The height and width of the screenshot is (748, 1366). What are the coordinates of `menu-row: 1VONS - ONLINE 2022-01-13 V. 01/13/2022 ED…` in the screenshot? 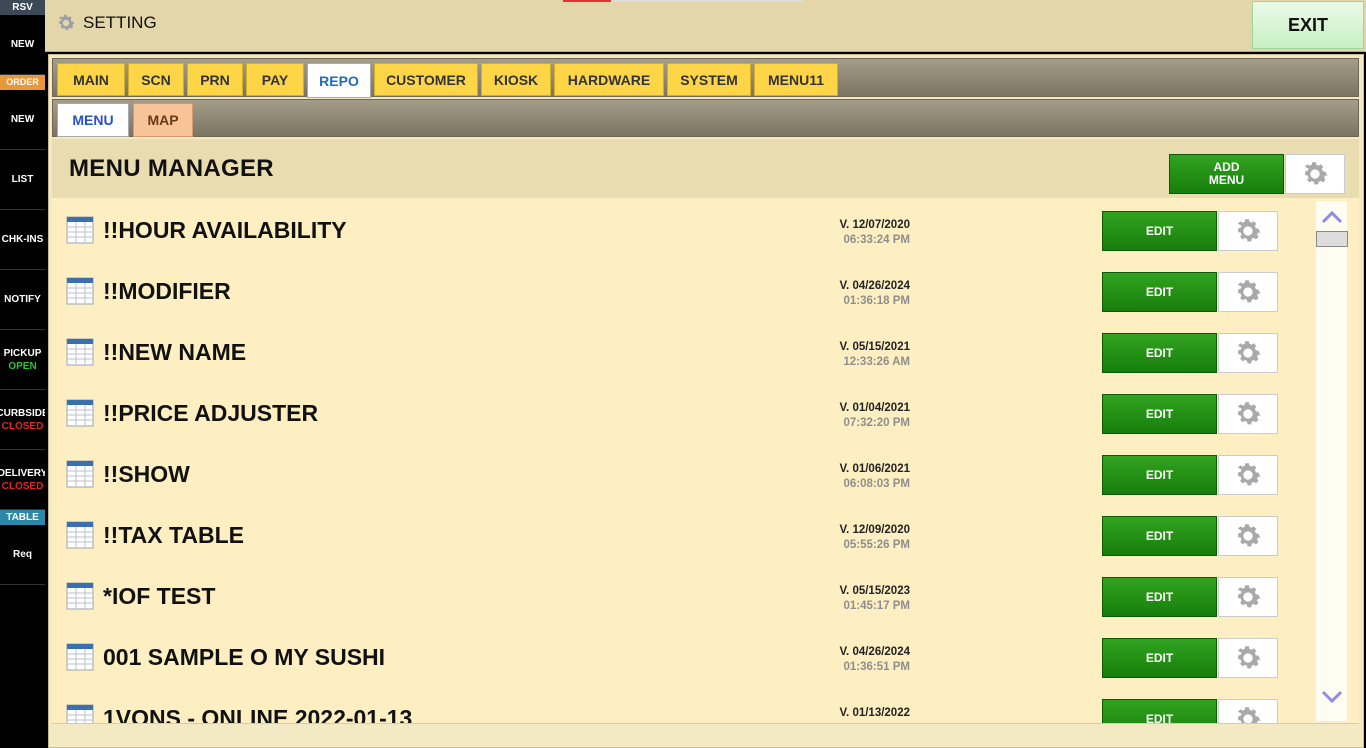 It's located at (682, 706).